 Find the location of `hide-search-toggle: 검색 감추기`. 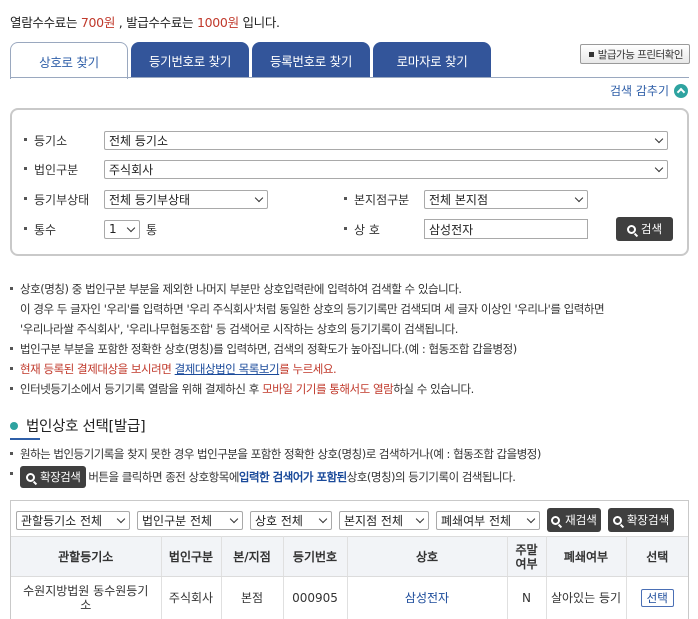

hide-search-toggle: 검색 감추기 is located at coordinates (649, 90).